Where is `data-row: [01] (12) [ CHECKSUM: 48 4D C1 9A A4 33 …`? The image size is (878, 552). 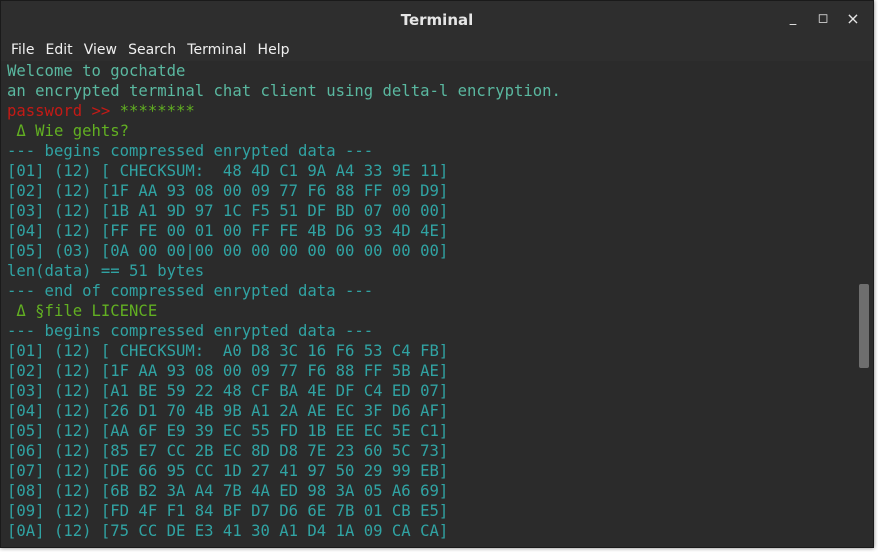 data-row: [01] (12) [ CHECKSUM: 48 4D C1 9A A4 33 … is located at coordinates (228, 171).